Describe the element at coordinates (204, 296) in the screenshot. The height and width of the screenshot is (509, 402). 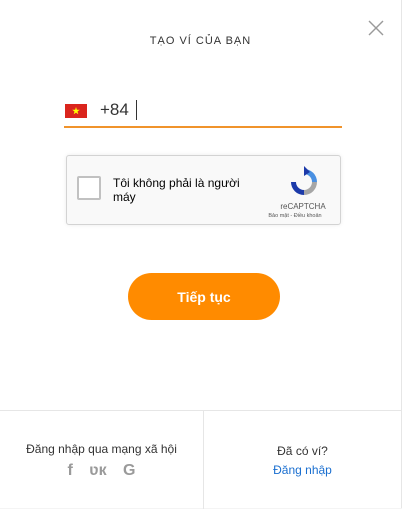
I see `continue-button: Tiếp tục` at that location.